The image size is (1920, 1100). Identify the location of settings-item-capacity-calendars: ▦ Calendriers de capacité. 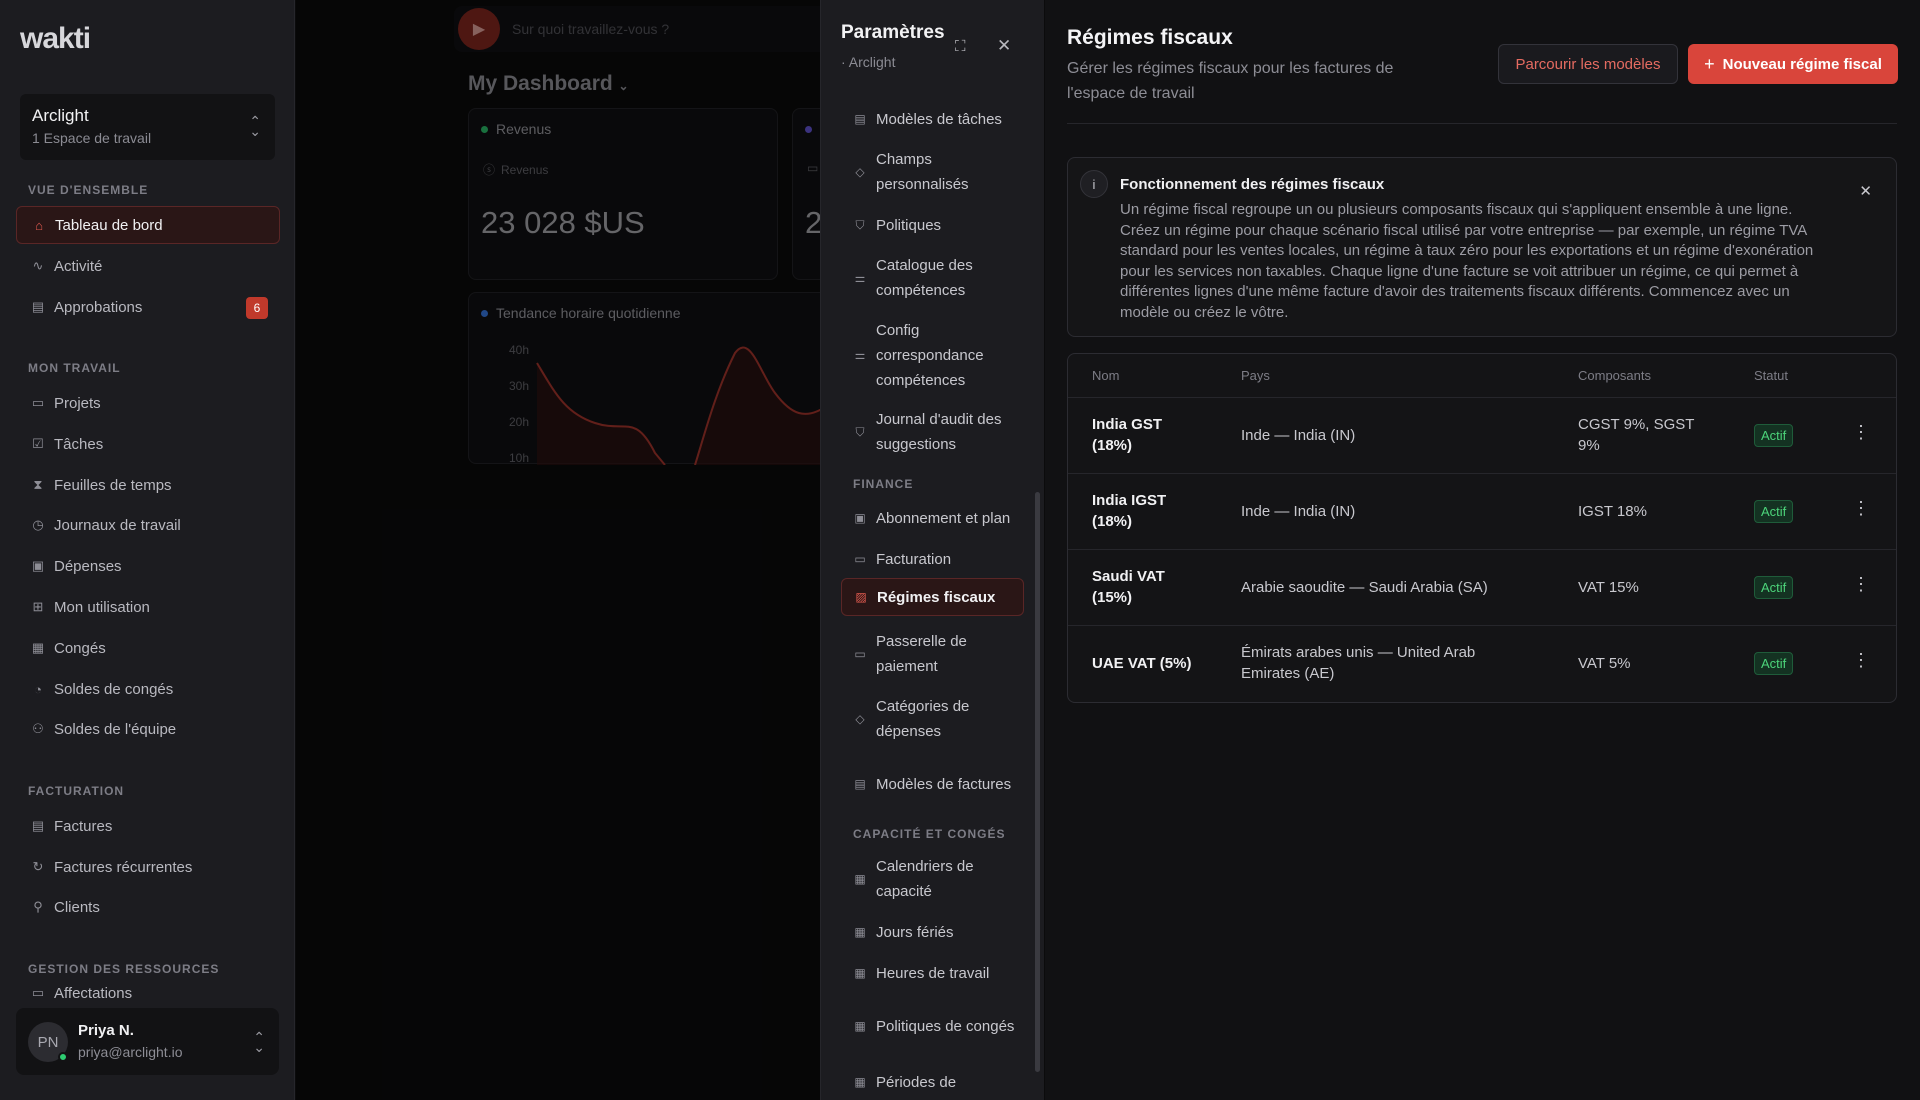
(932, 879).